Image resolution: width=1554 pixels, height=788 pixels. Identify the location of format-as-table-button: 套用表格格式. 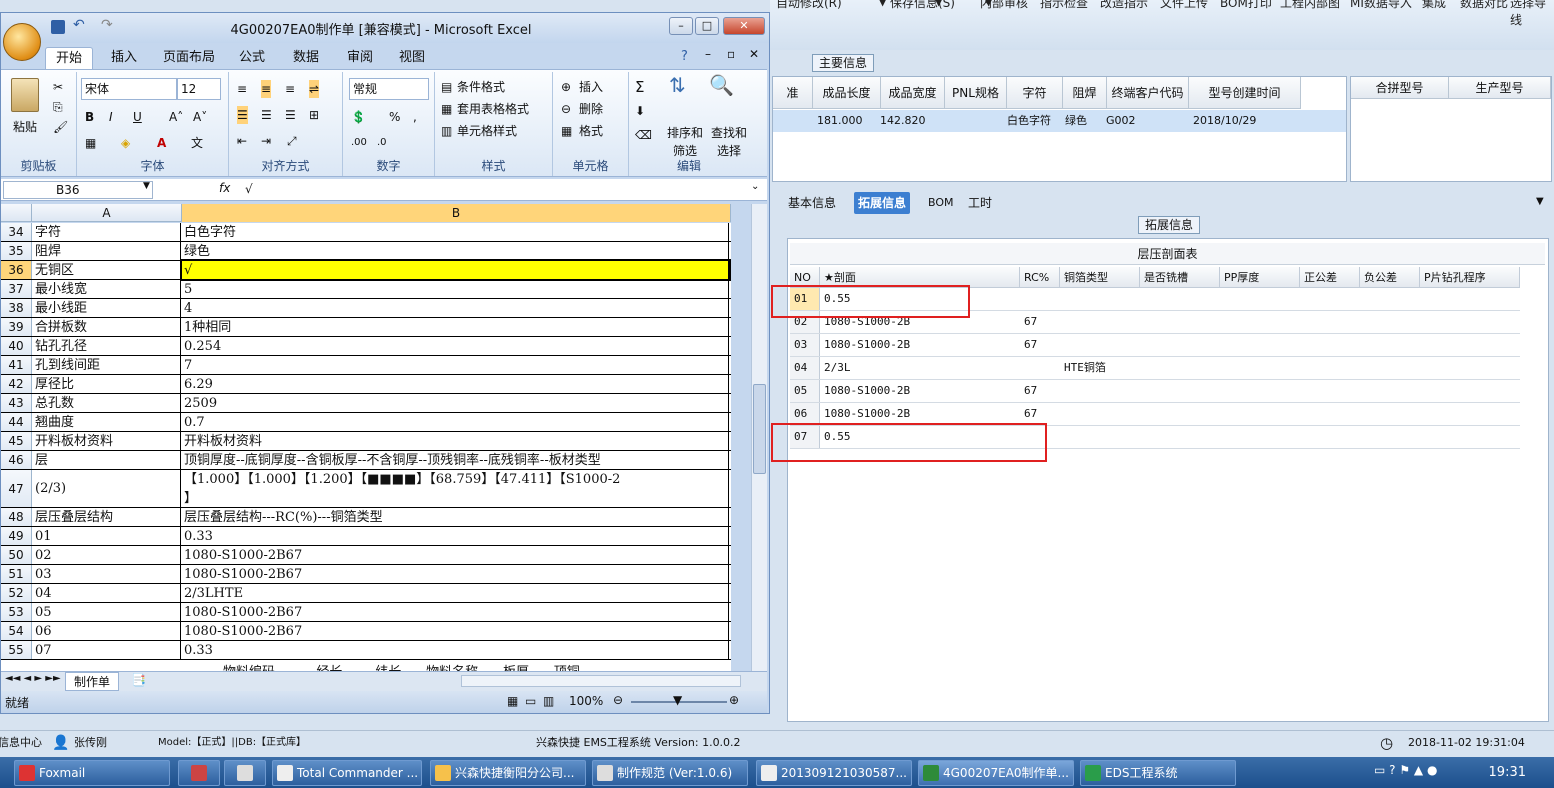
(493, 109).